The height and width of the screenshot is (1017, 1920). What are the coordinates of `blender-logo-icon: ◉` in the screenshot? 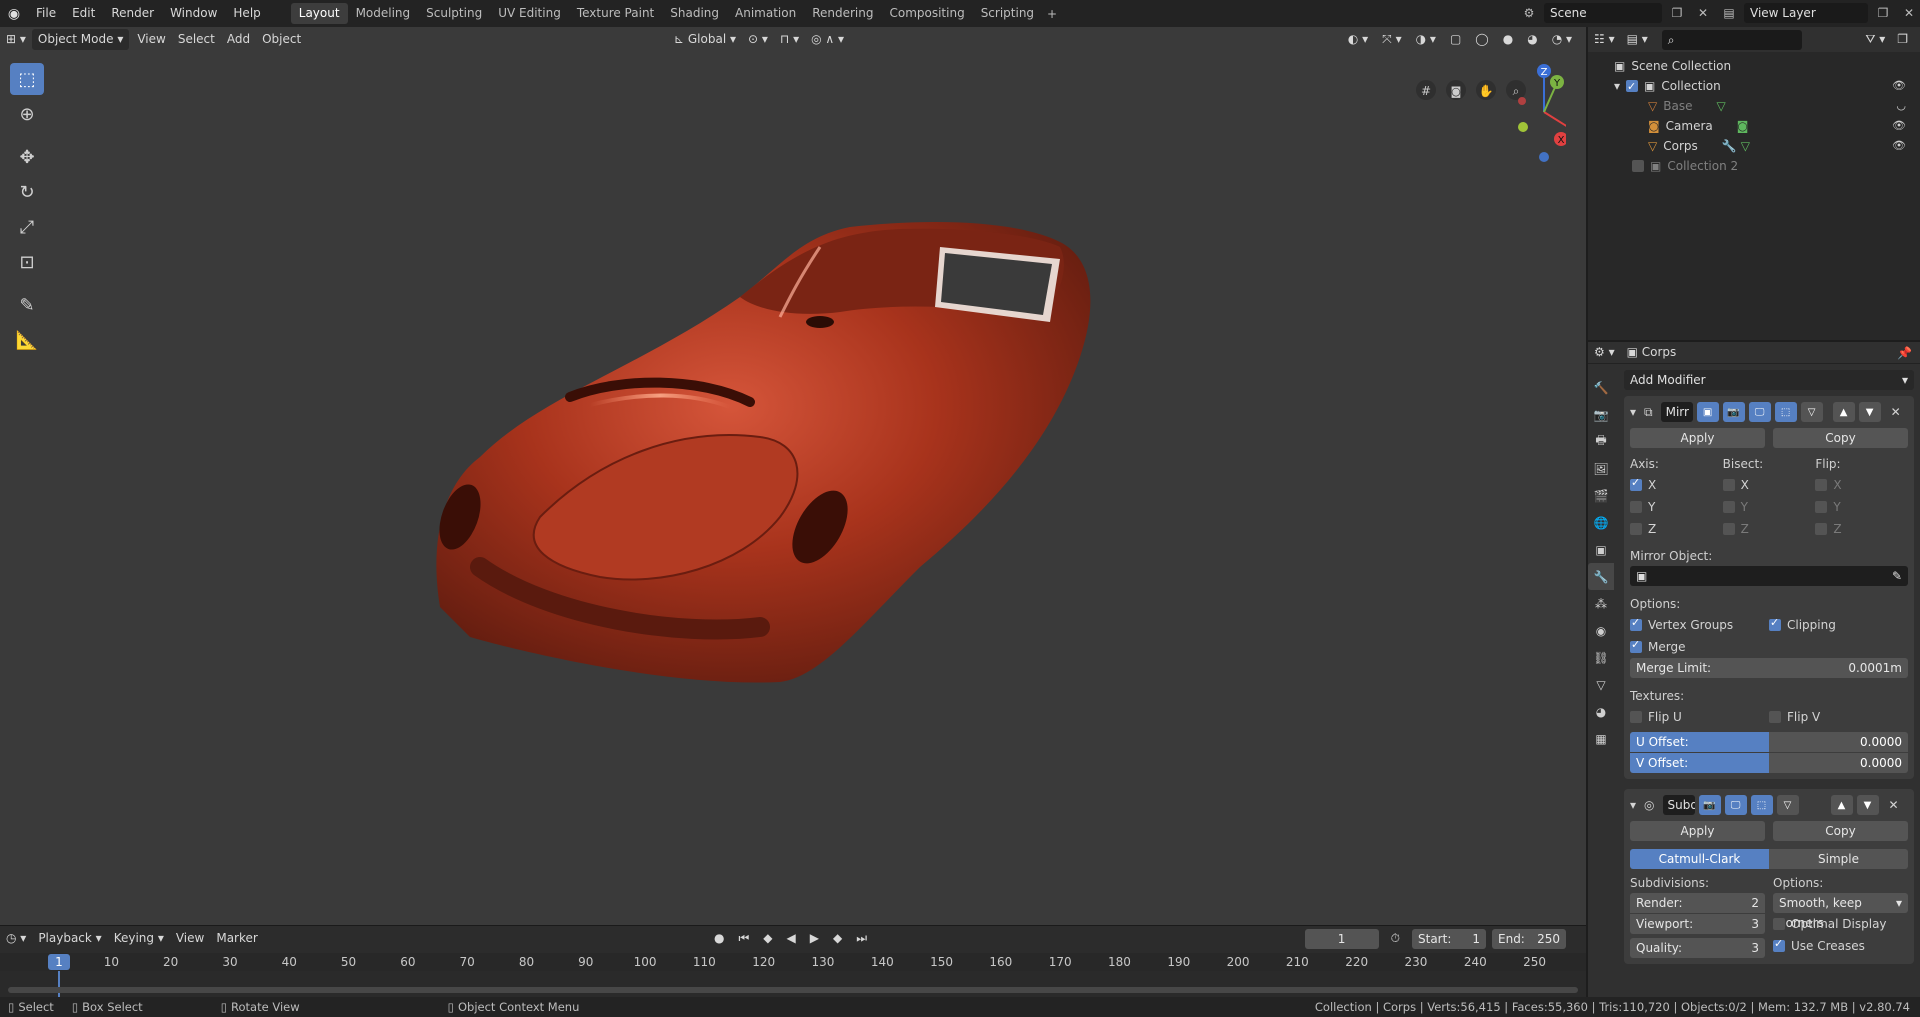 It's located at (14, 13).